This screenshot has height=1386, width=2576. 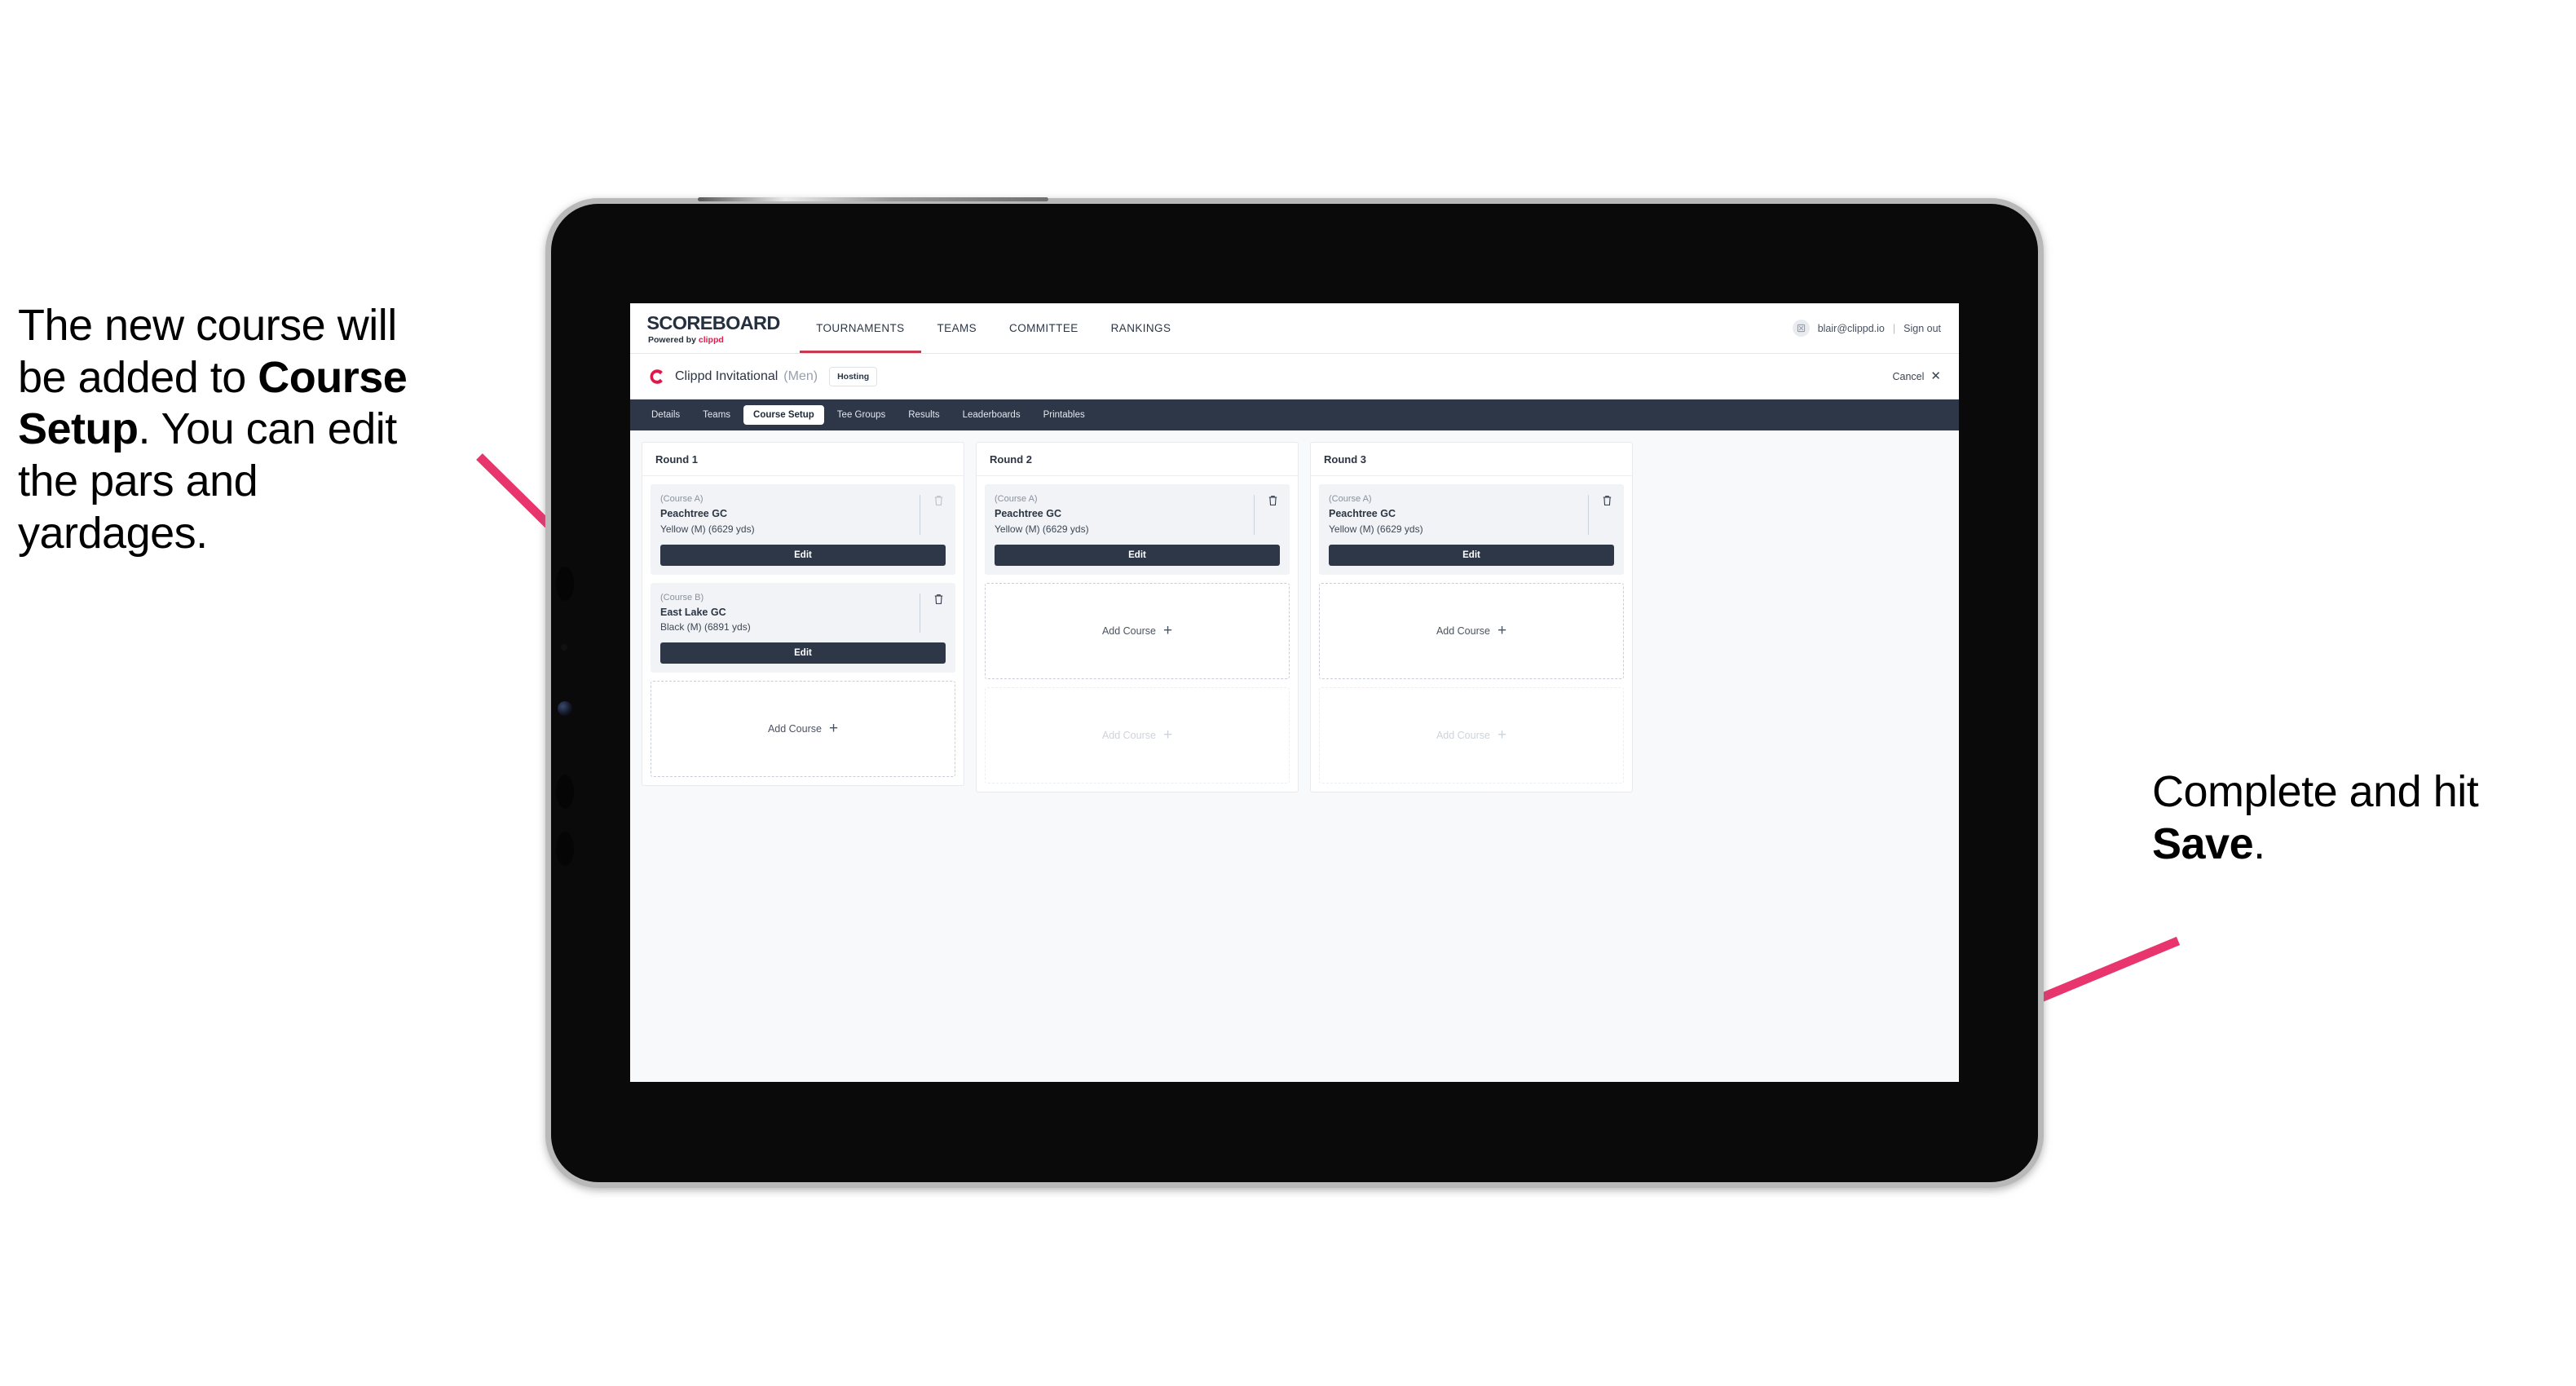 I want to click on brand-powered-text: Powered by, so click(x=673, y=340).